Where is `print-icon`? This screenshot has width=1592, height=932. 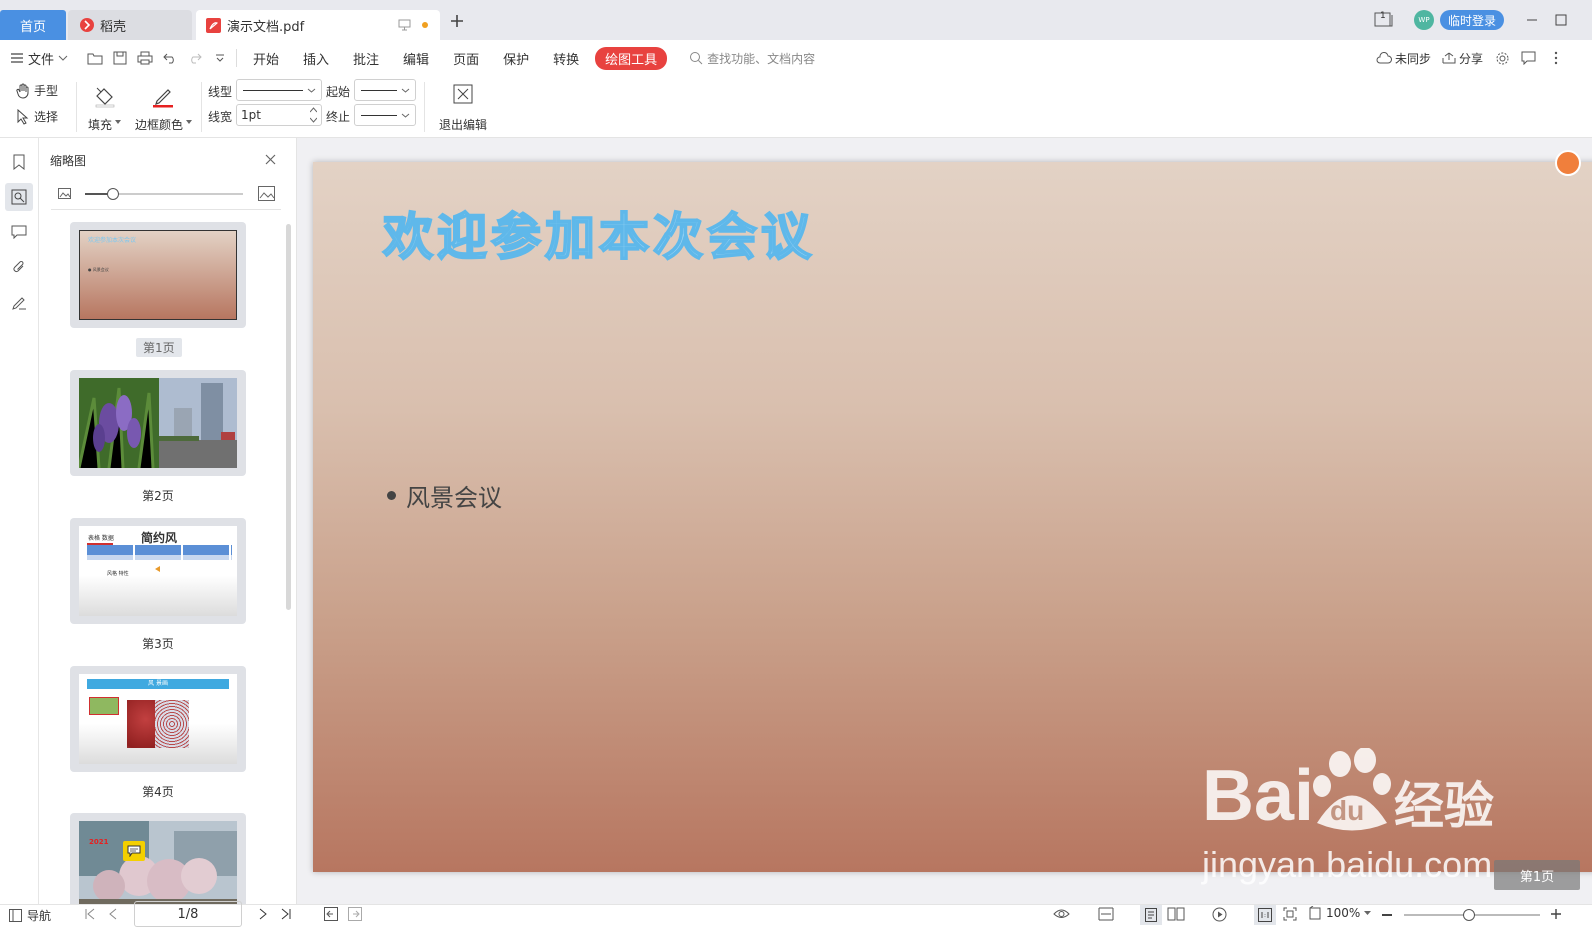
print-icon is located at coordinates (144, 58).